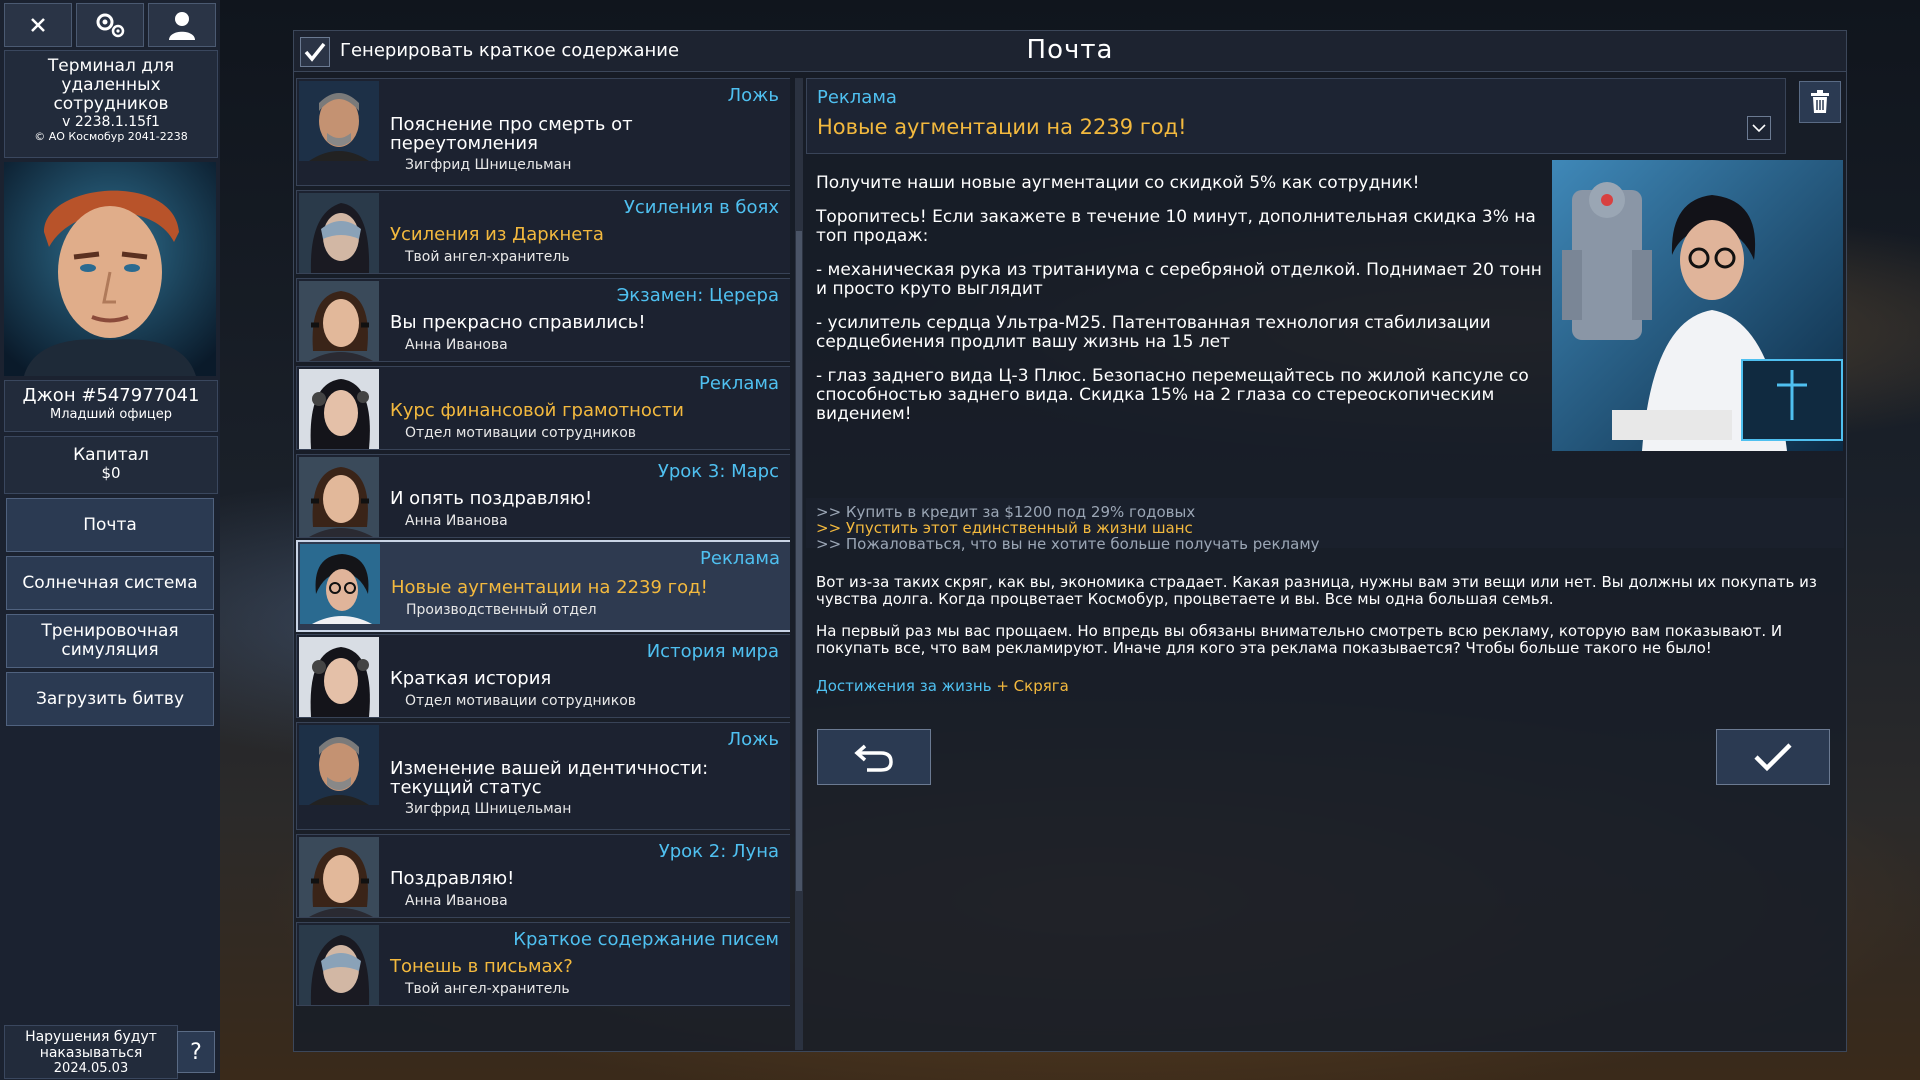 The height and width of the screenshot is (1080, 1920). I want to click on mail-list-scroll-thumb, so click(799, 561).